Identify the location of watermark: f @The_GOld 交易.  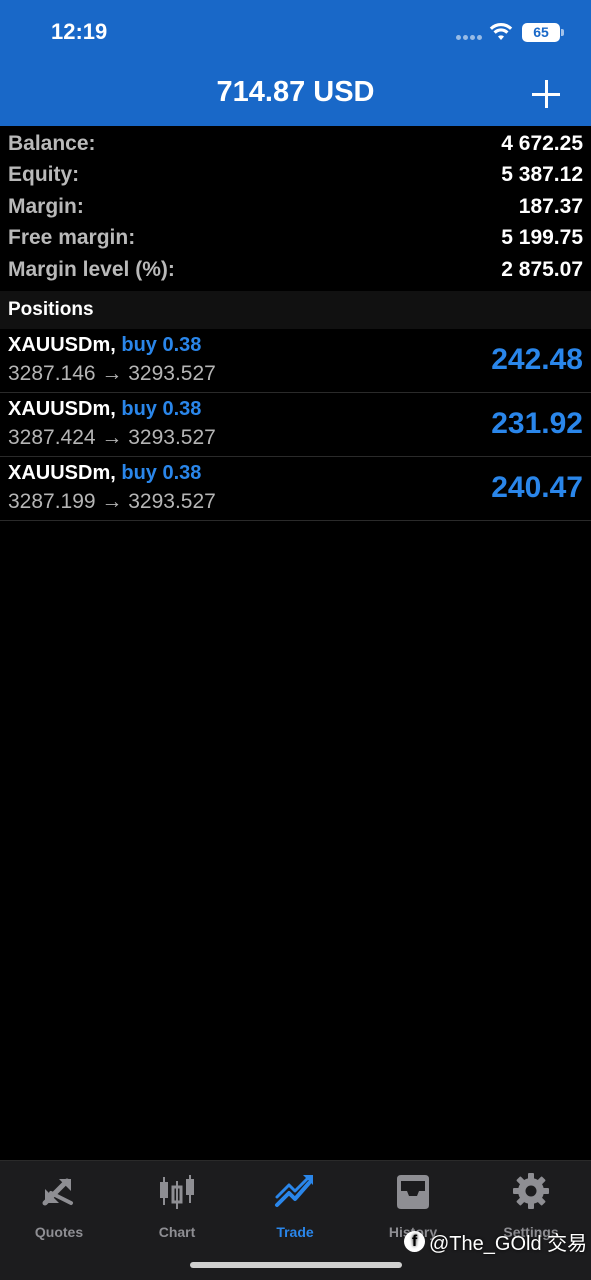
(495, 1241).